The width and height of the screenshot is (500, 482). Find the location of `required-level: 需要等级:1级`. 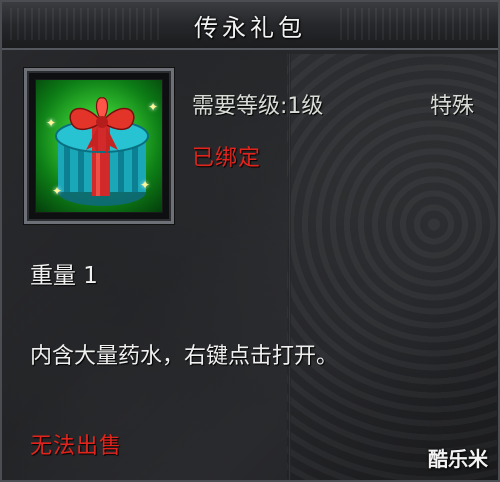

required-level: 需要等级:1级 is located at coordinates (258, 106).